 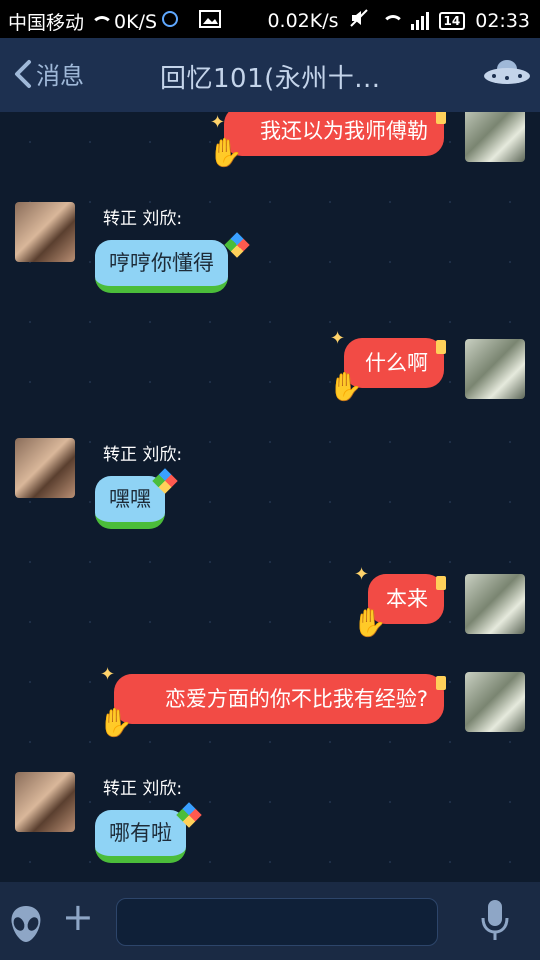 What do you see at coordinates (334, 134) in the screenshot?
I see `message-bubble-self: 我还以为我师傅勒` at bounding box center [334, 134].